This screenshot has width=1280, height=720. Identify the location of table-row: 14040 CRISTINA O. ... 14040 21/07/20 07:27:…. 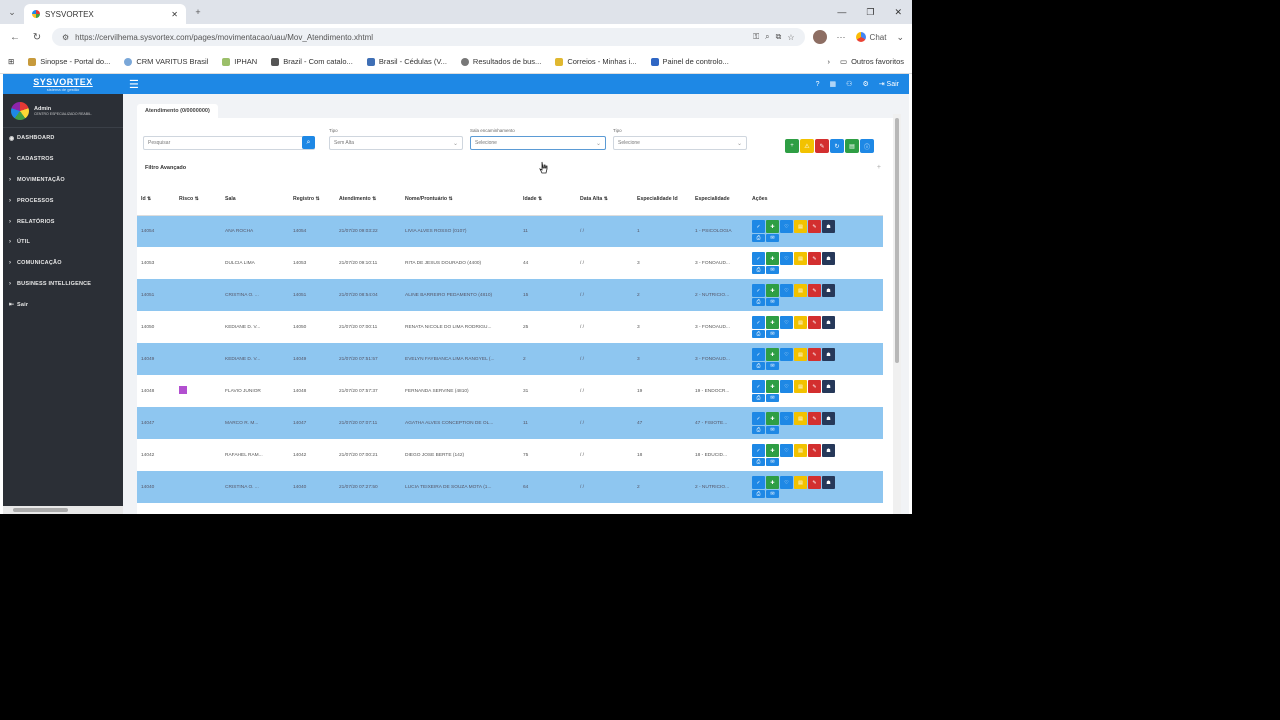
(510, 487).